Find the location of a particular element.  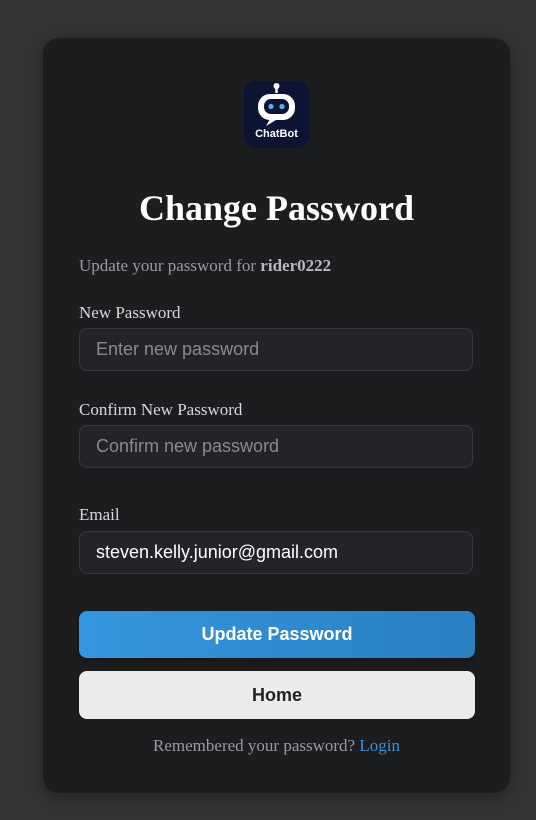

footer: Remembered your password? Login is located at coordinates (276, 746).